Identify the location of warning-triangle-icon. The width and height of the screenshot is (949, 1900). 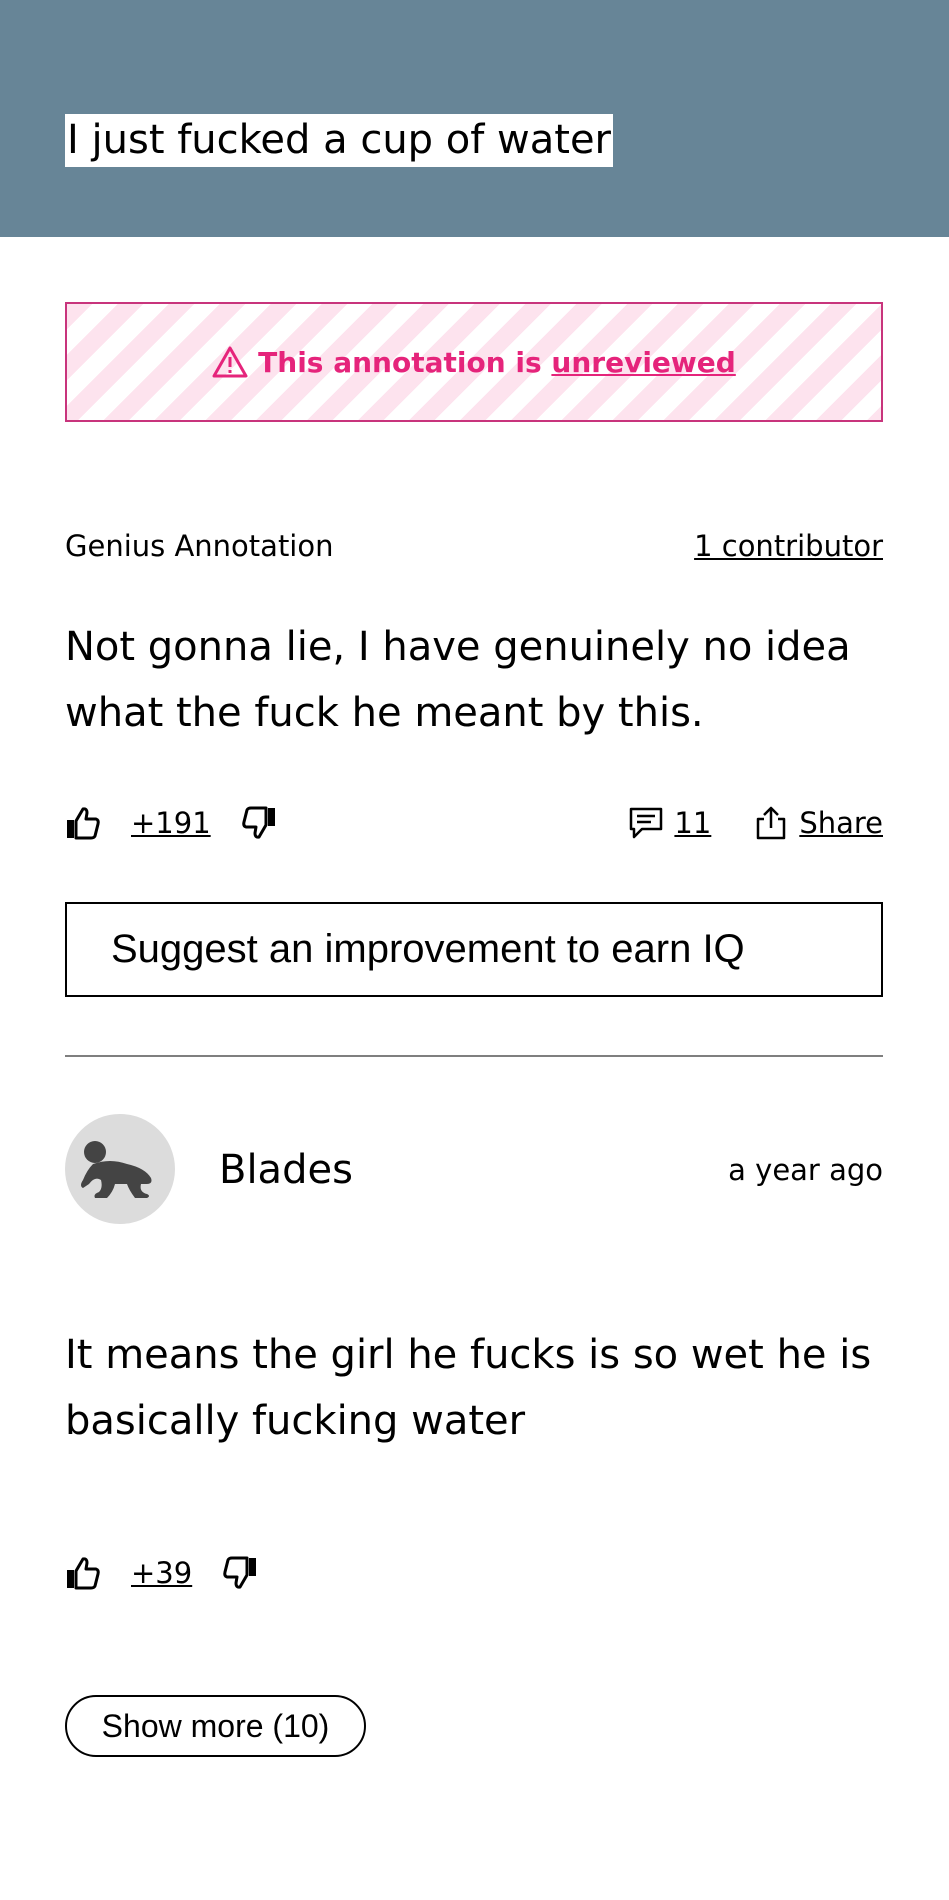
(230, 362).